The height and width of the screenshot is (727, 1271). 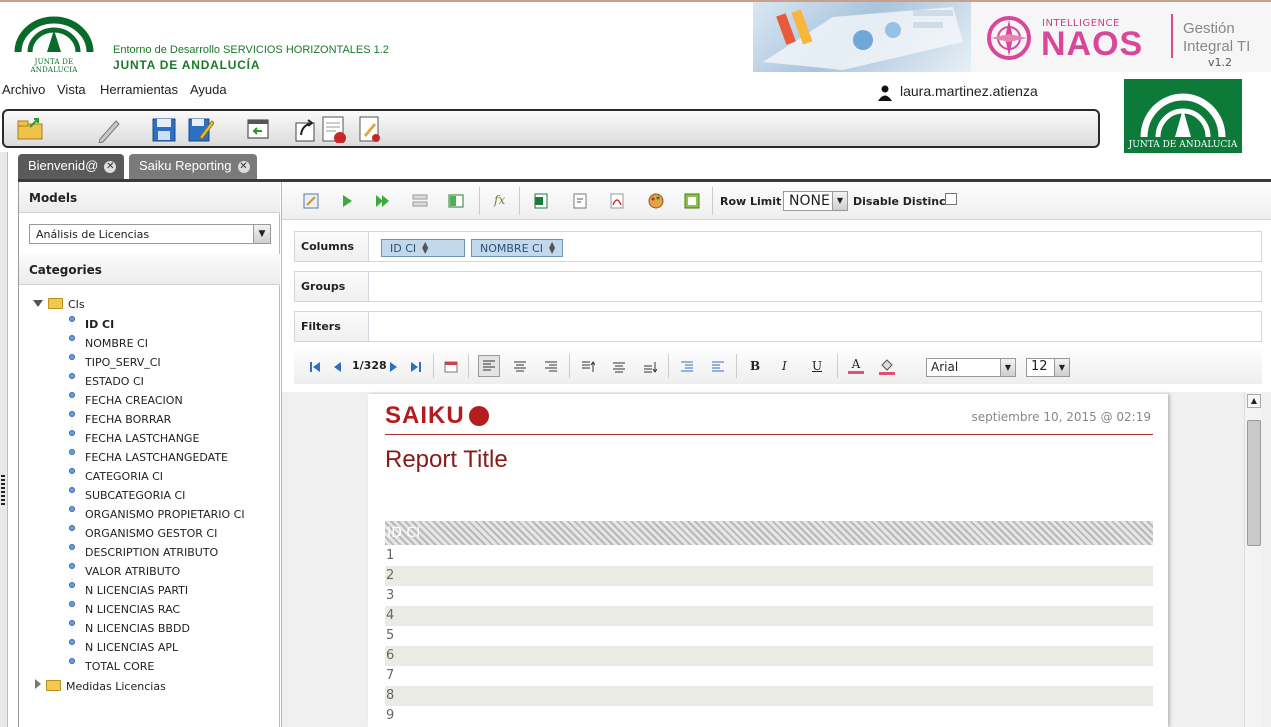 What do you see at coordinates (150, 234) in the screenshot?
I see `model-select: Análisis de Licencias ▼` at bounding box center [150, 234].